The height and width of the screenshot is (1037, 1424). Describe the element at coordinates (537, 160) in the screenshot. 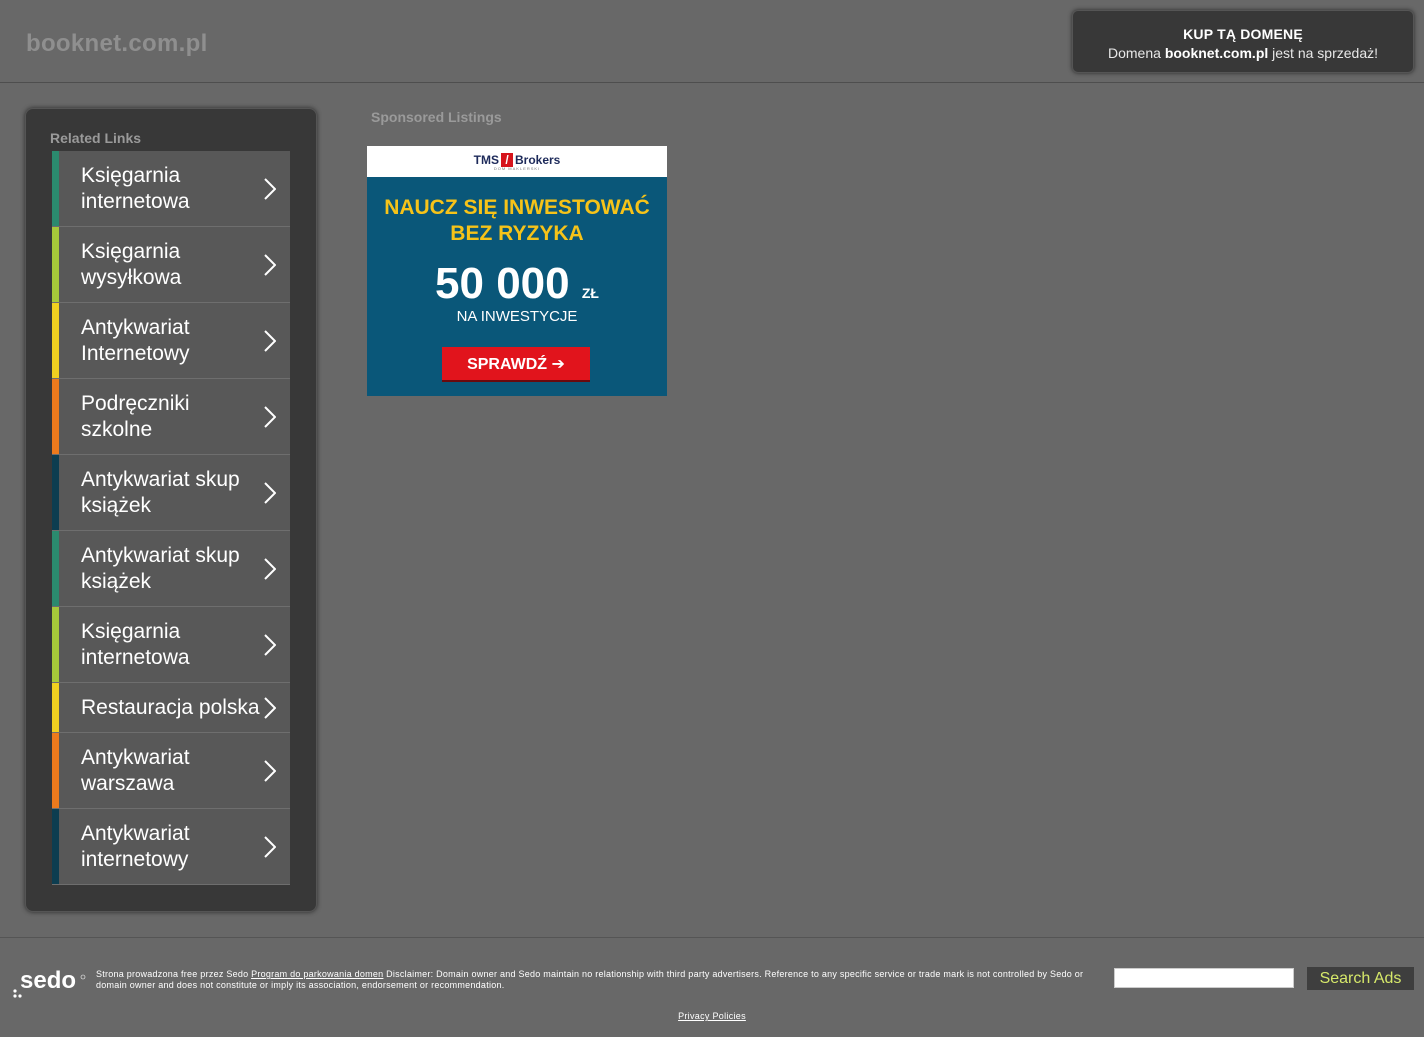

I see `ad-brand-right: Brokers` at that location.